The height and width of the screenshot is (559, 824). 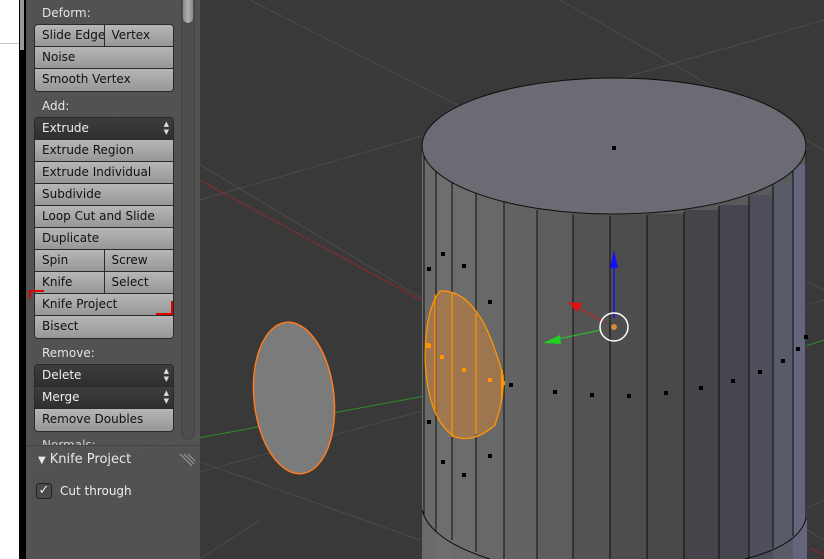 What do you see at coordinates (104, 150) in the screenshot?
I see `extrude-region-button: Extrude Region` at bounding box center [104, 150].